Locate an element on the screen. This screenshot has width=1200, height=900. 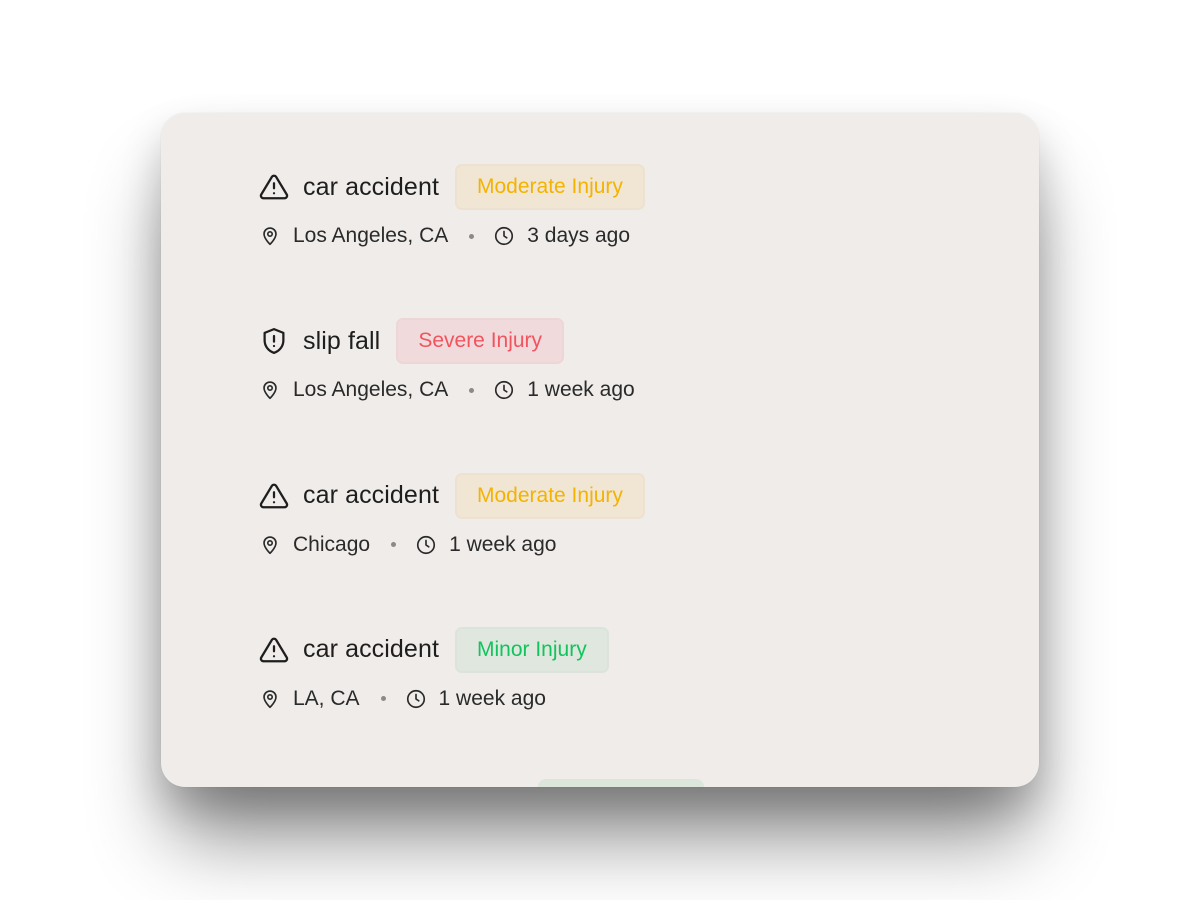
incident-location: Chicago is located at coordinates (332, 544).